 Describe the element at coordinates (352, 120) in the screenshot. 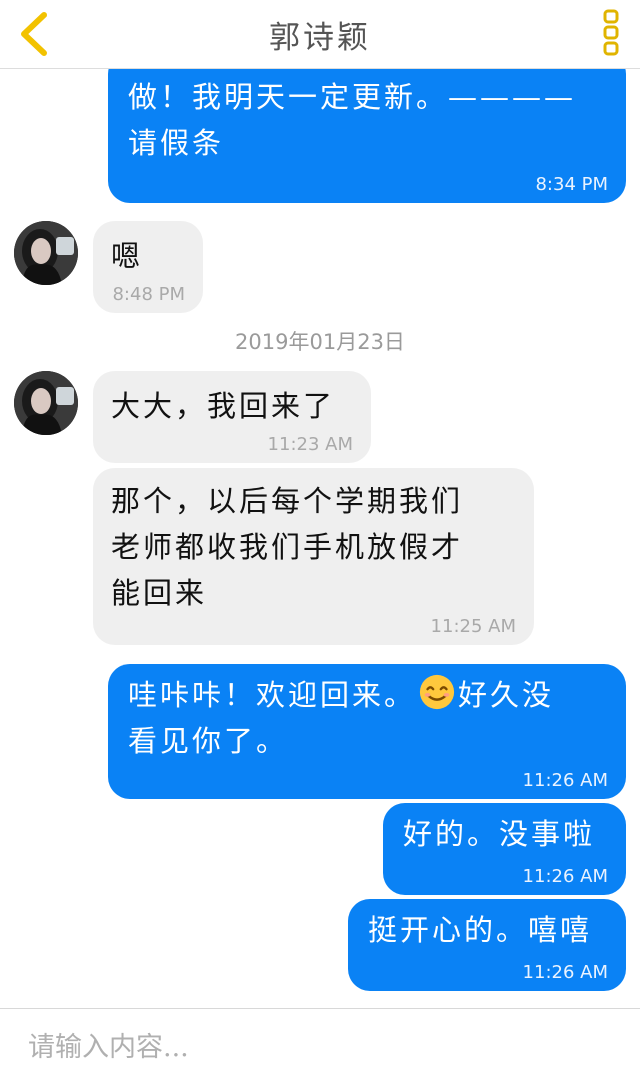

I see `message-text: 做！我明天一定更新。———— 请假条` at that location.